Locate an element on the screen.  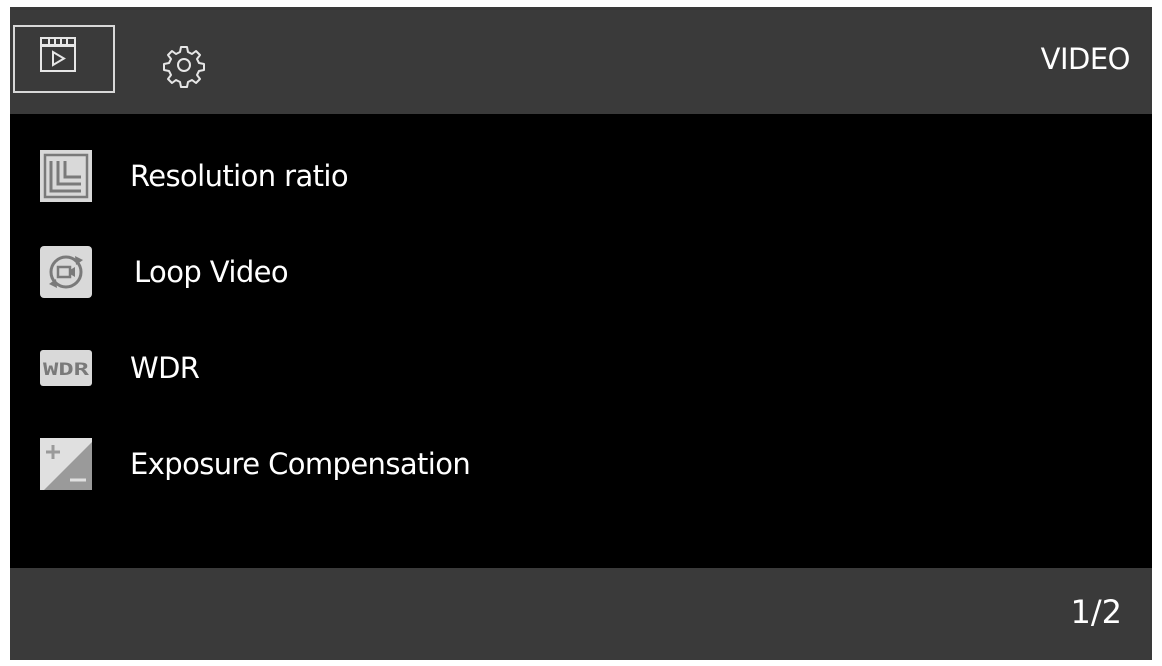
wdr-icon-text: WDR is located at coordinates (66, 370).